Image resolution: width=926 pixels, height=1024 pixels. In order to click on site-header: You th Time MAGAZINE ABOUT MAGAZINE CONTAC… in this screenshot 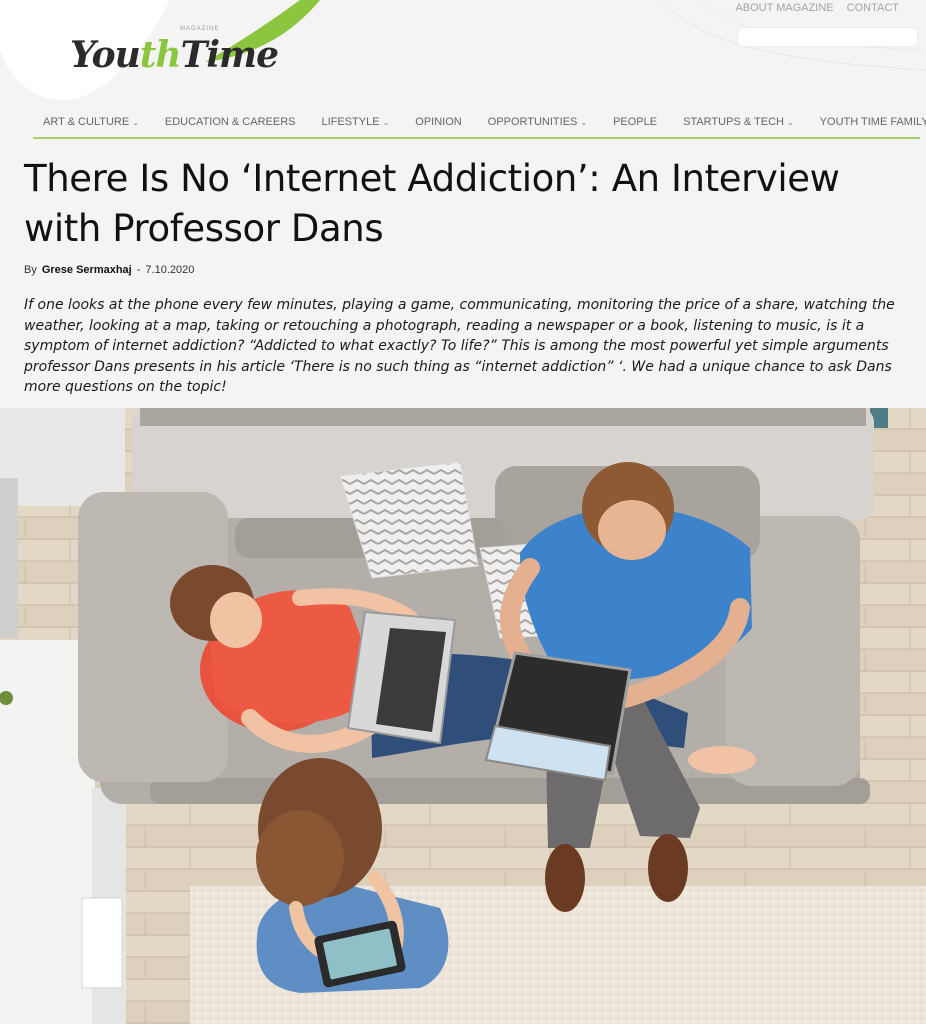, I will do `click(463, 70)`.